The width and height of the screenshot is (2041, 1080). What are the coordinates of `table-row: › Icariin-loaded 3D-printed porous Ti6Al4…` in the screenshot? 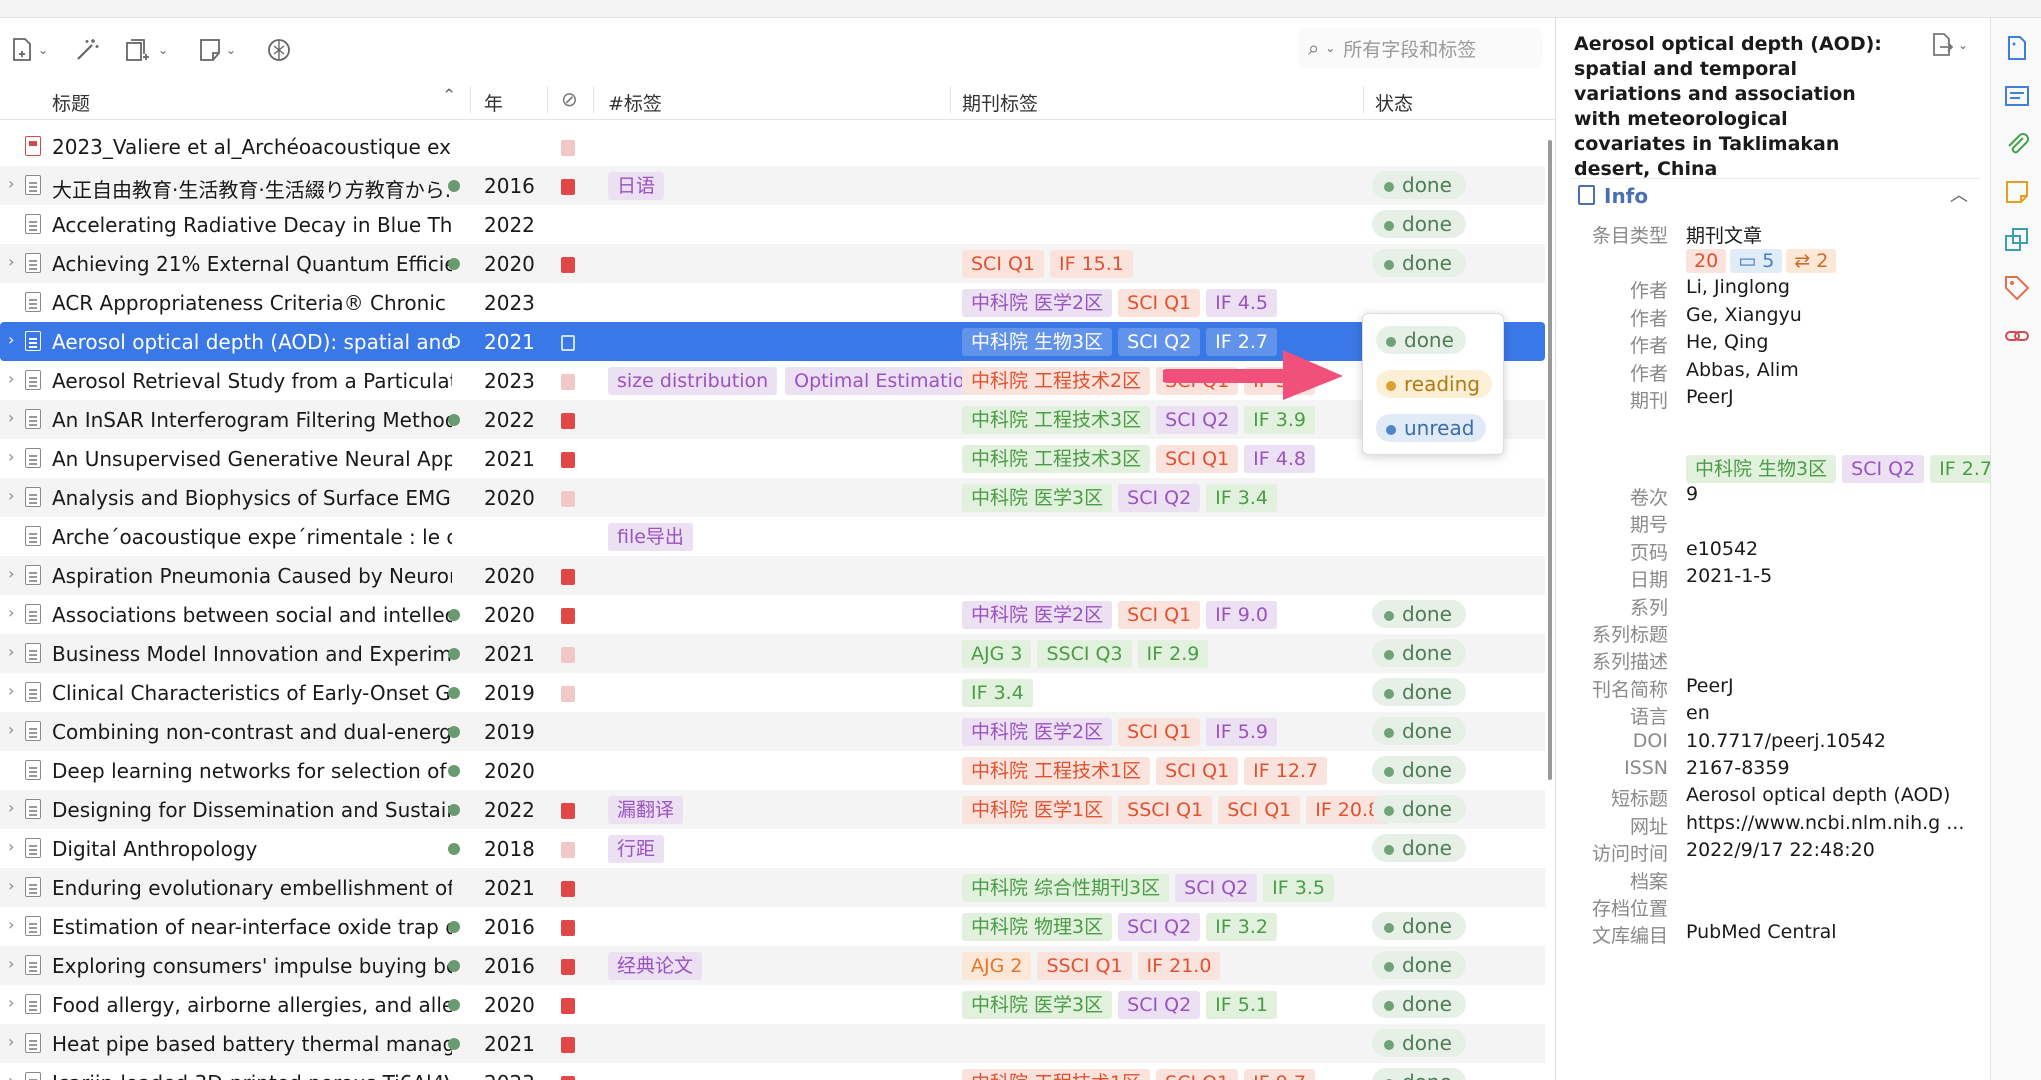 It's located at (772, 1071).